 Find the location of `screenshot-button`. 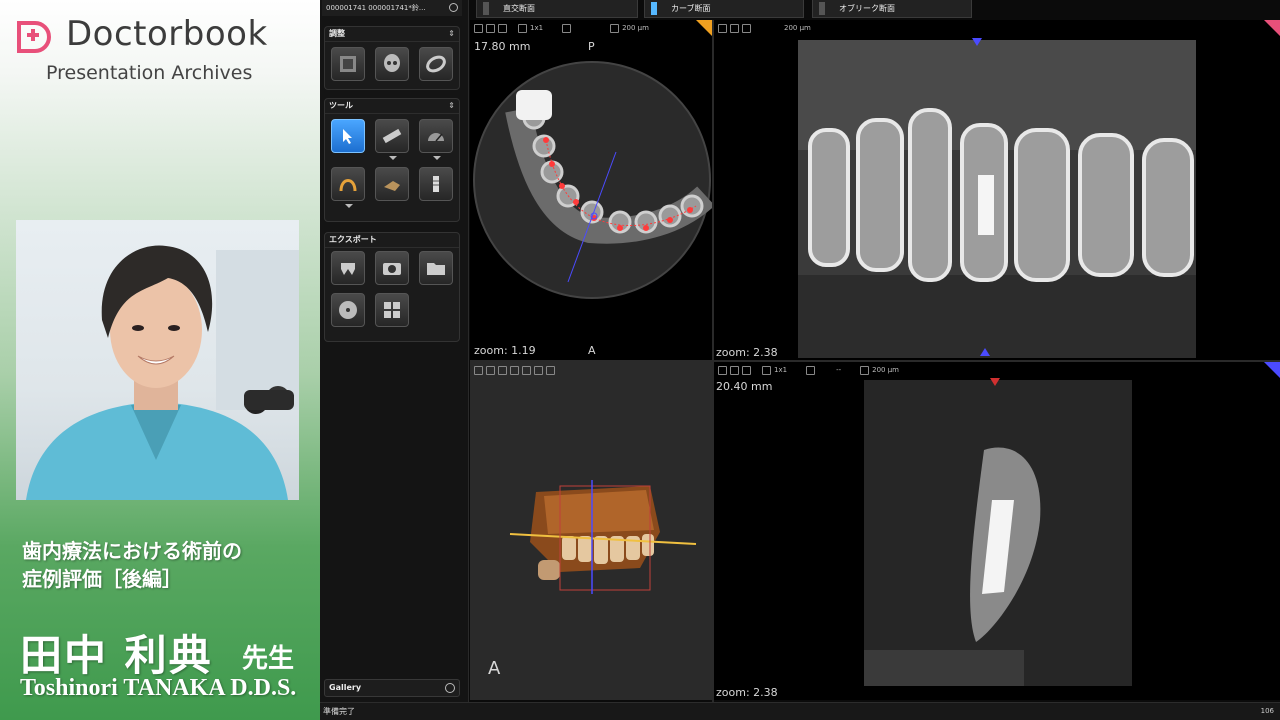

screenshot-button is located at coordinates (392, 268).